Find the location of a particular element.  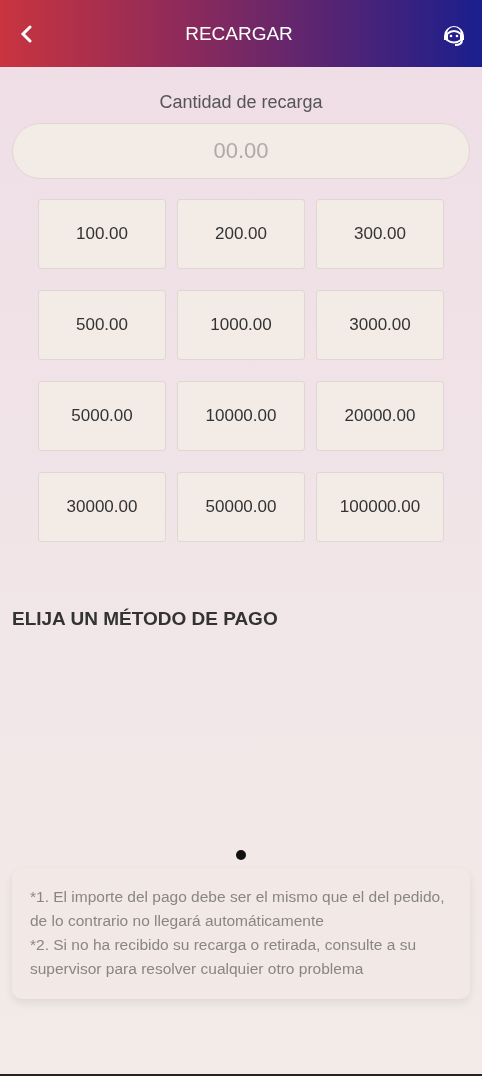

amount-option: 3000.00 is located at coordinates (380, 325).